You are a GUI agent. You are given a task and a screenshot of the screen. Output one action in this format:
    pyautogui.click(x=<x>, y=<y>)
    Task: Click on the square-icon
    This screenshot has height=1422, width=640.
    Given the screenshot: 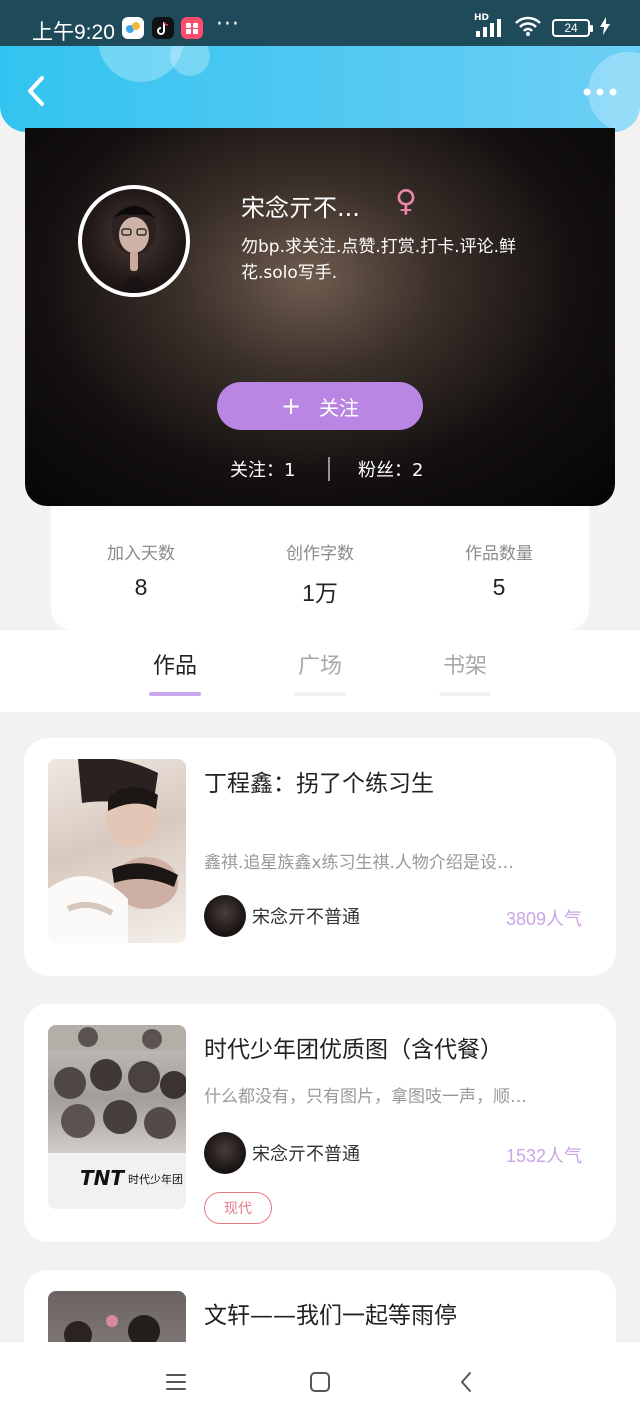 What is the action you would take?
    pyautogui.click(x=320, y=1382)
    